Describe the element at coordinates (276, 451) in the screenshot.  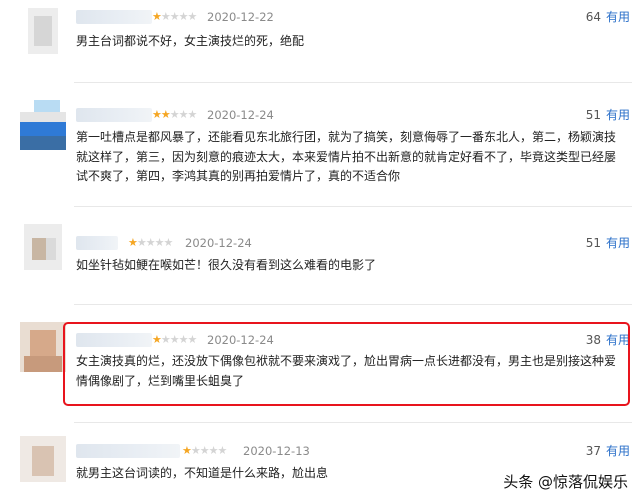
I see `review-date: 2020-12-13` at that location.